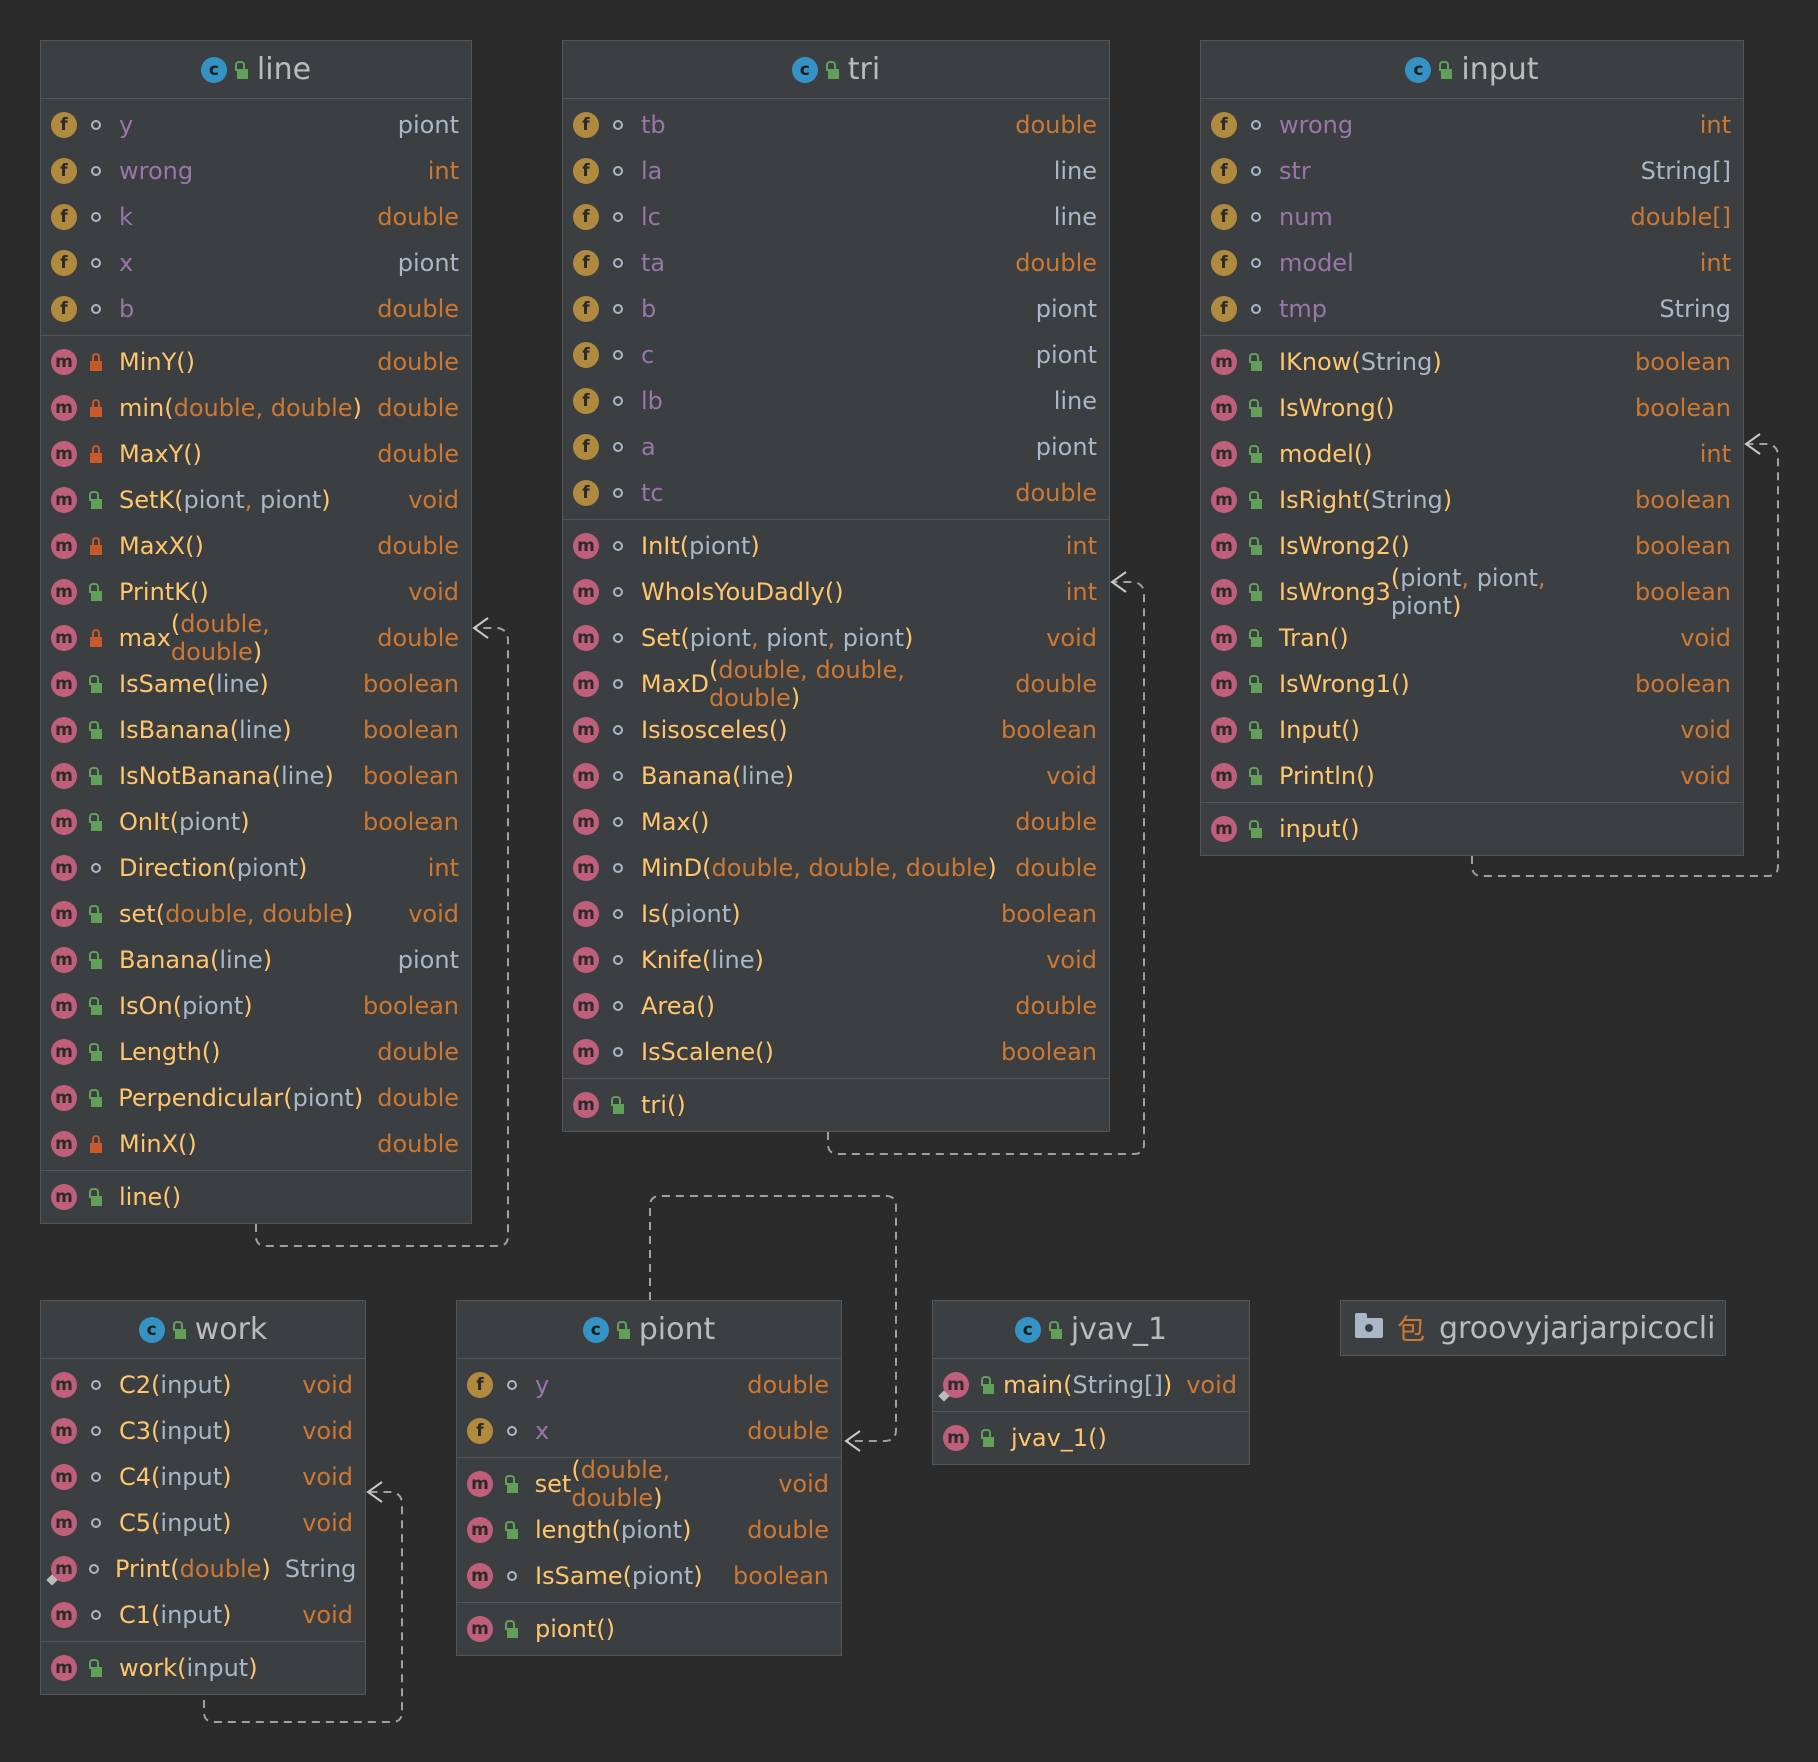 This screenshot has width=1818, height=1762. I want to click on field-row: f x double, so click(649, 1431).